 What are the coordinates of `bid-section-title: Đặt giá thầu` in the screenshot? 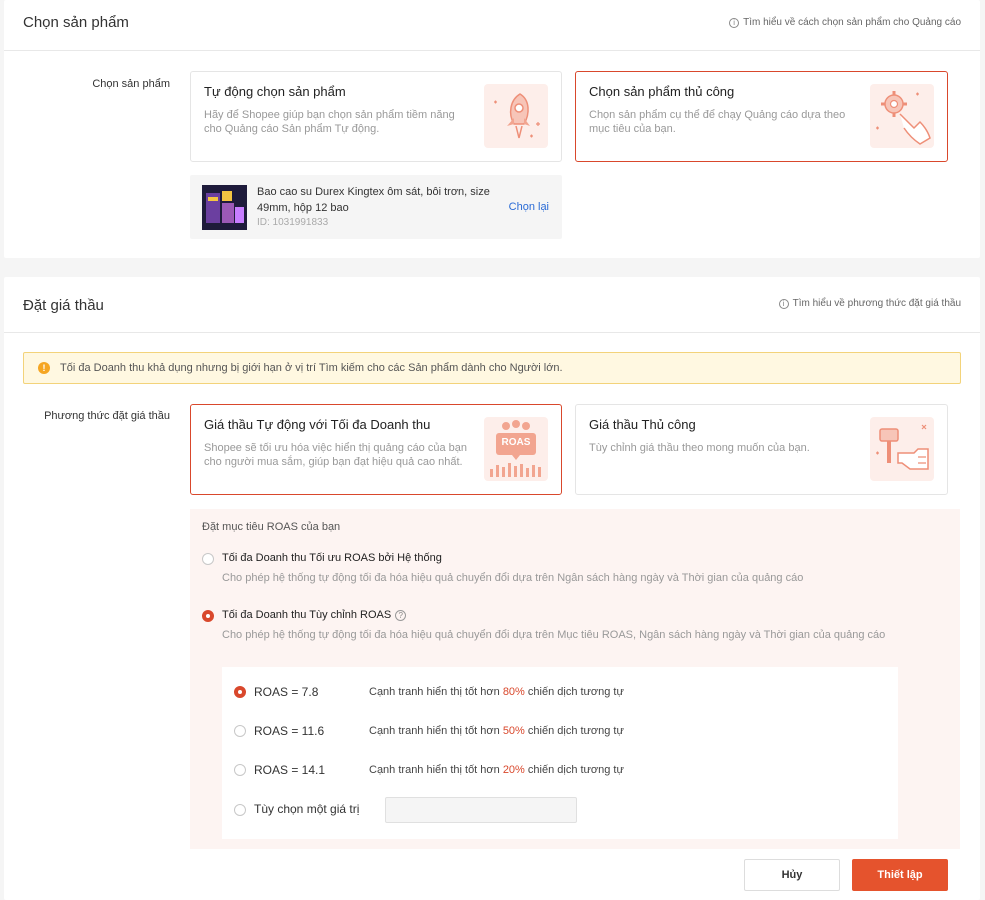 It's located at (63, 305).